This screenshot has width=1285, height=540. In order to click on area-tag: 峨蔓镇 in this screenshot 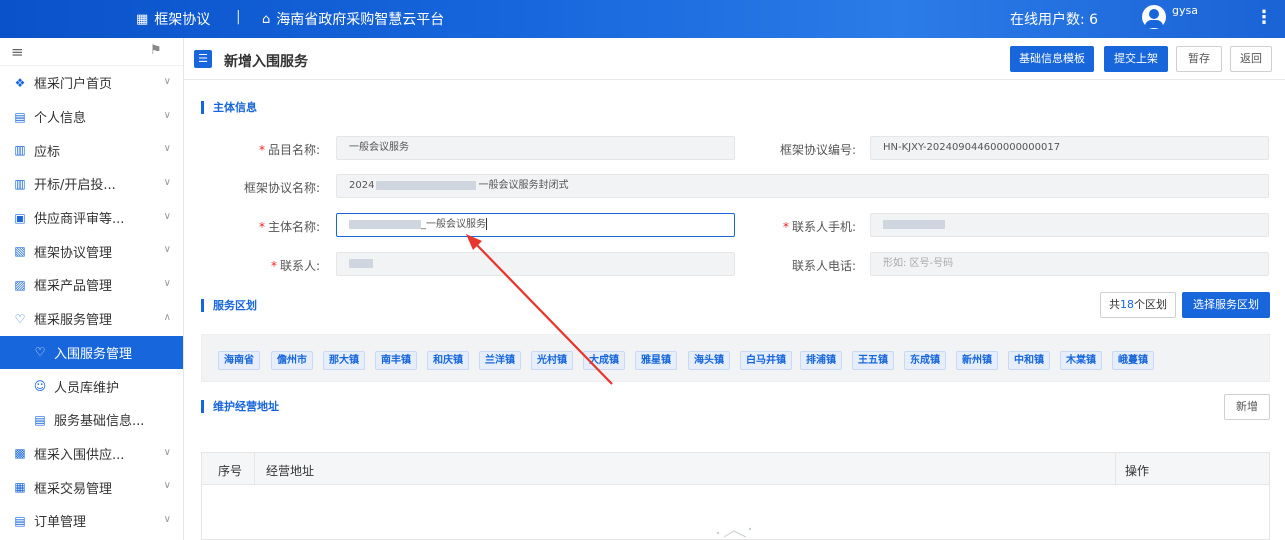, I will do `click(1133, 360)`.